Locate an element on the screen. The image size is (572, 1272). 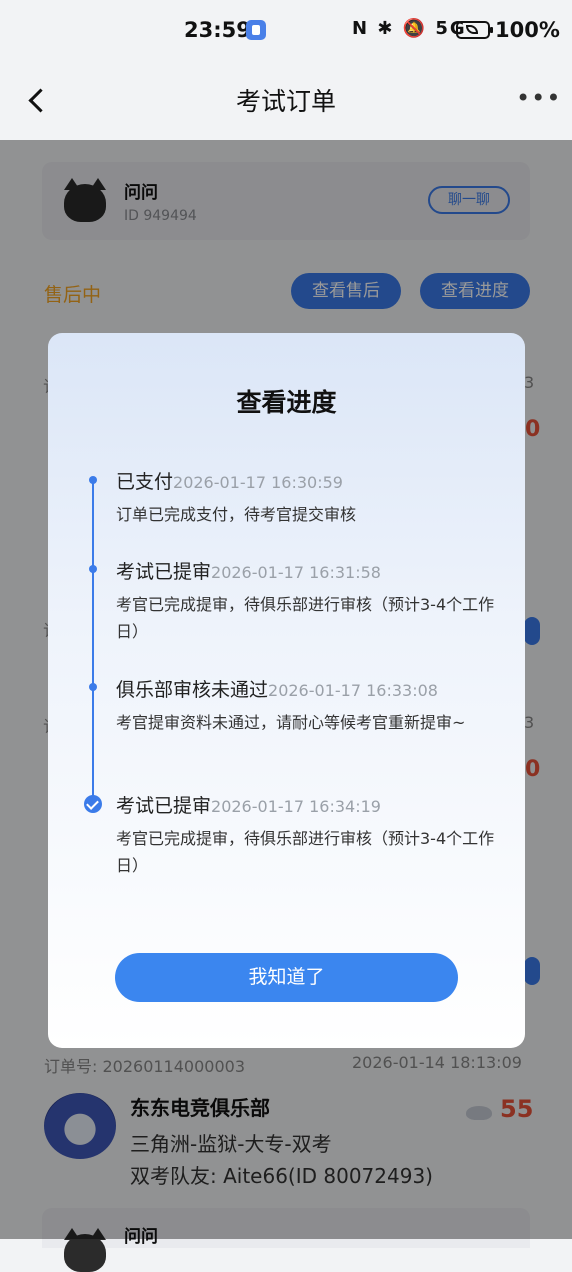
status-icons: N ✱ 🔕 5G is located at coordinates (409, 28).